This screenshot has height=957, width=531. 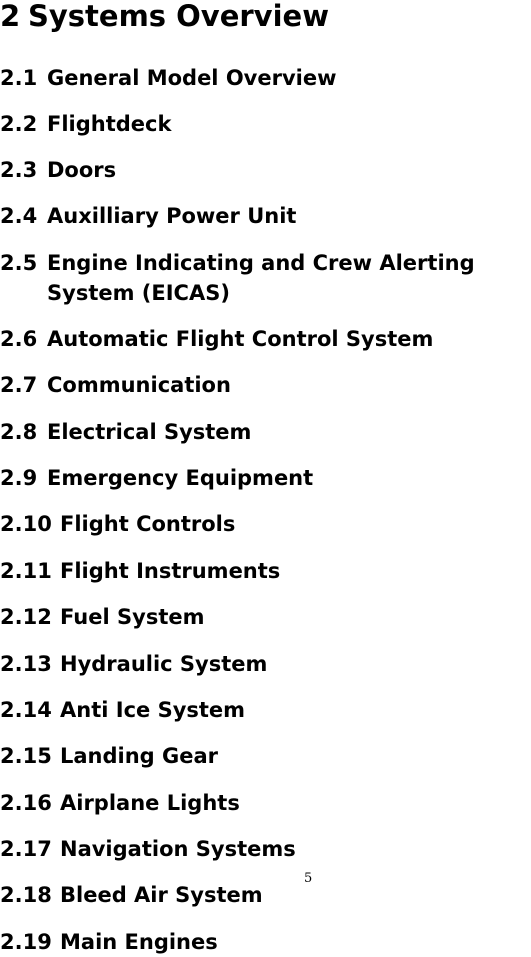 I want to click on section-title: Landing Gear, so click(x=139, y=756).